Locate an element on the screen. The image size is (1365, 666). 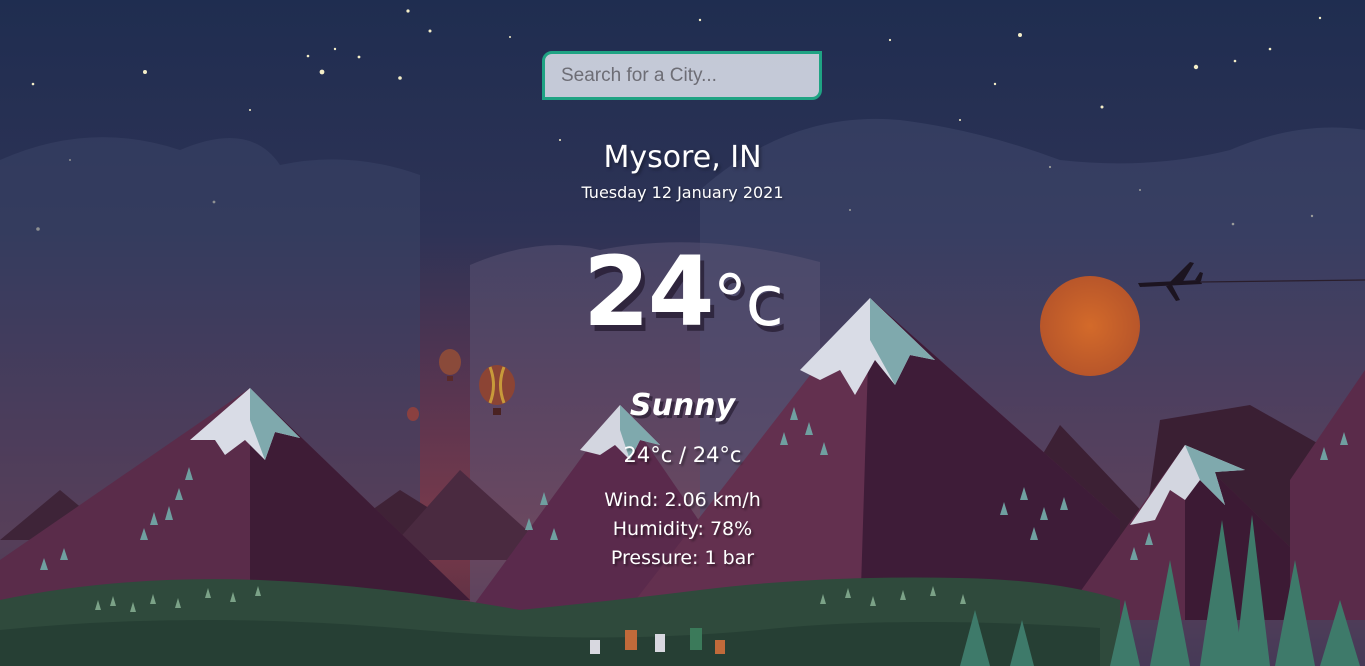
city-search-input is located at coordinates (682, 75).